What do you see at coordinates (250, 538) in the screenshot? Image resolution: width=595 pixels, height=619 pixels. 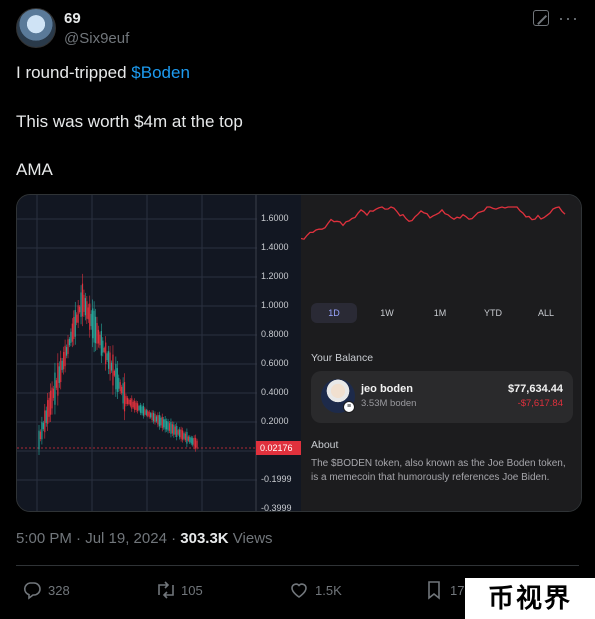 I see `views-label: Views` at bounding box center [250, 538].